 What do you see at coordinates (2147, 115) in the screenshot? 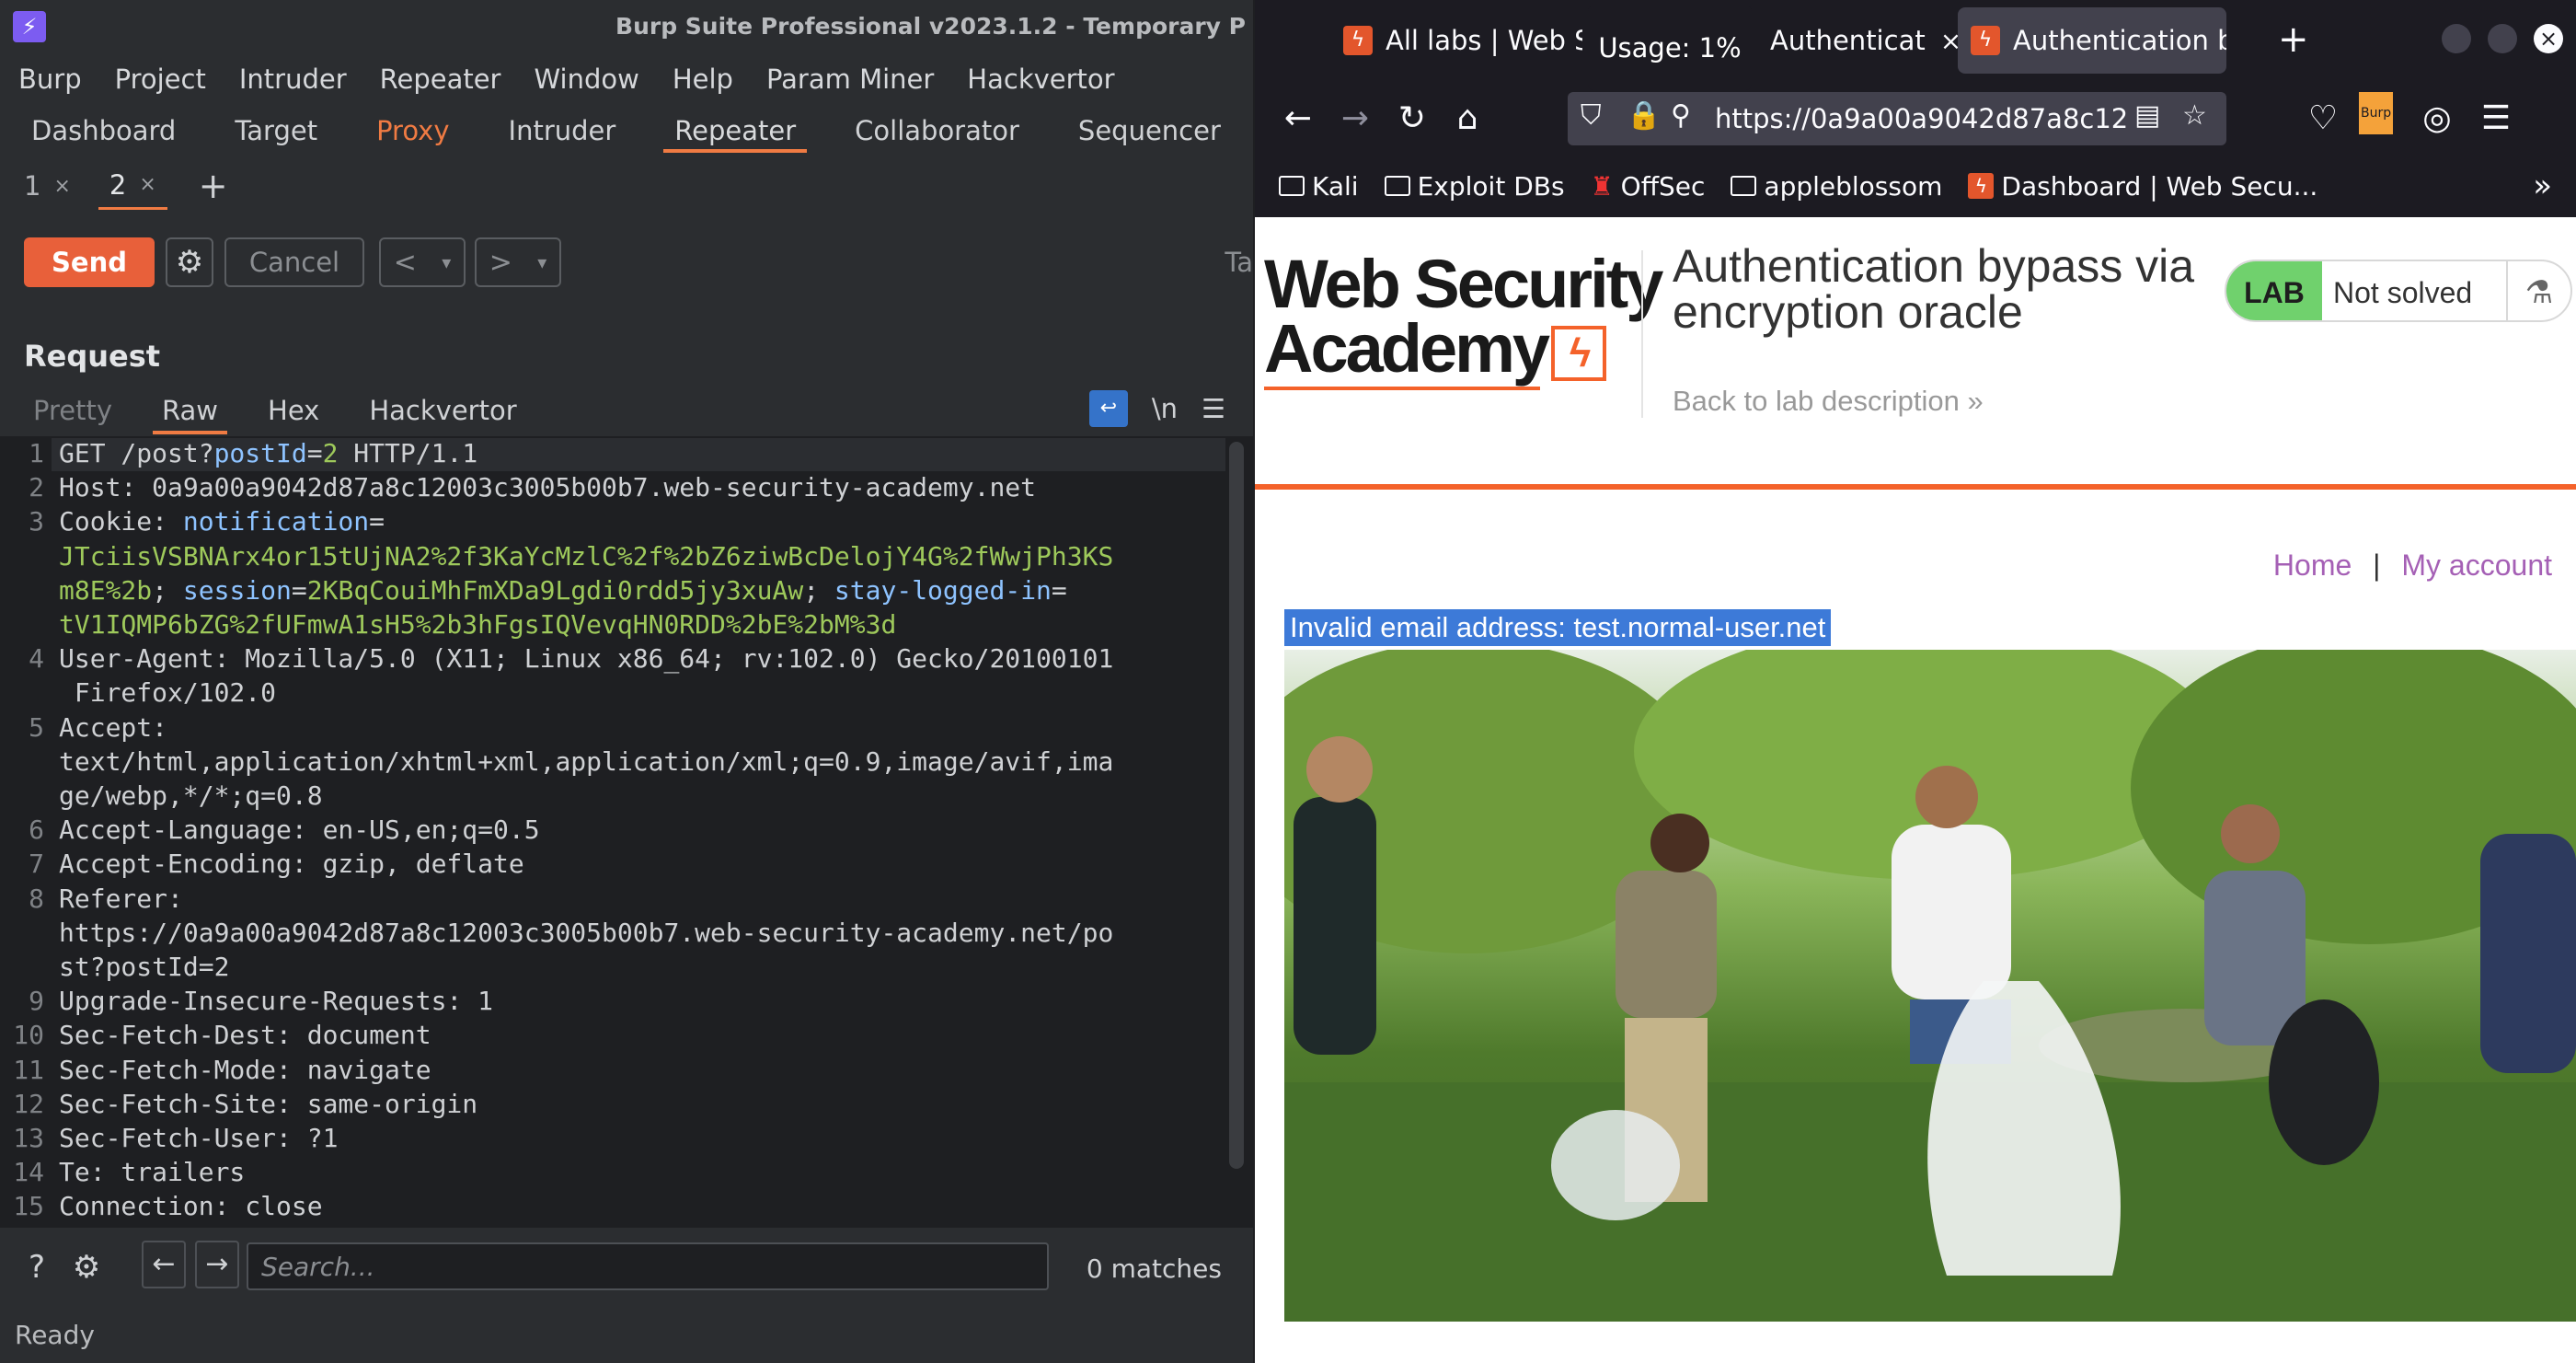
I see `reader-view-icon: ▤` at bounding box center [2147, 115].